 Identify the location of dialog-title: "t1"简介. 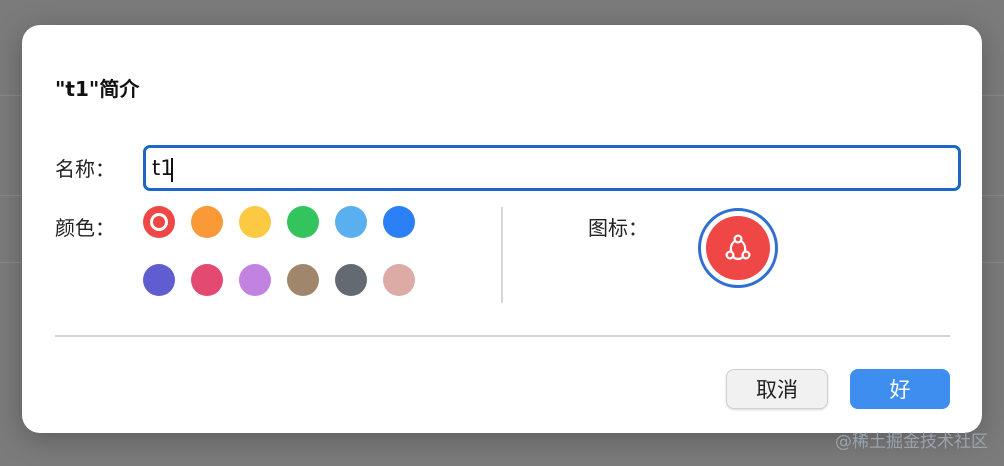
(97, 89).